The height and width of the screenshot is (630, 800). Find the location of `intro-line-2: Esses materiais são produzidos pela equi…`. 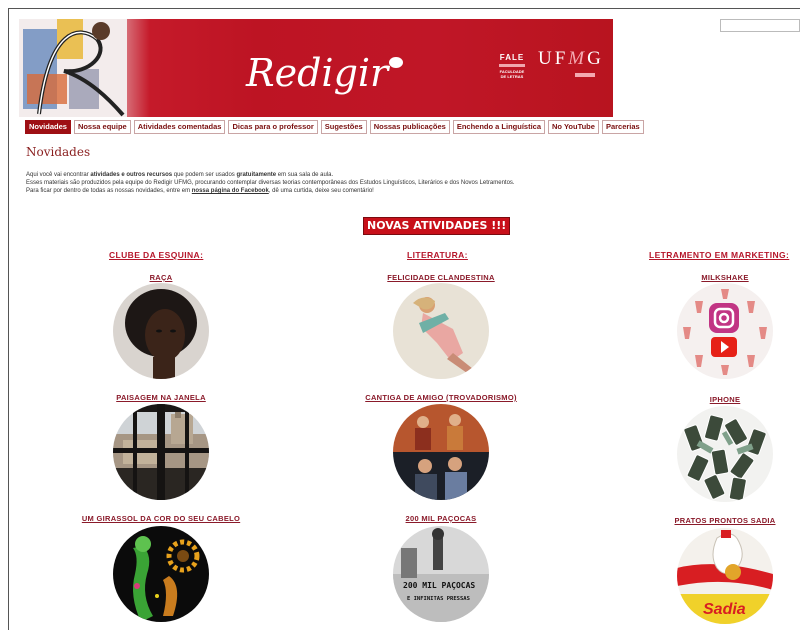

intro-line-2: Esses materiais são produzidos pela equi… is located at coordinates (270, 183).